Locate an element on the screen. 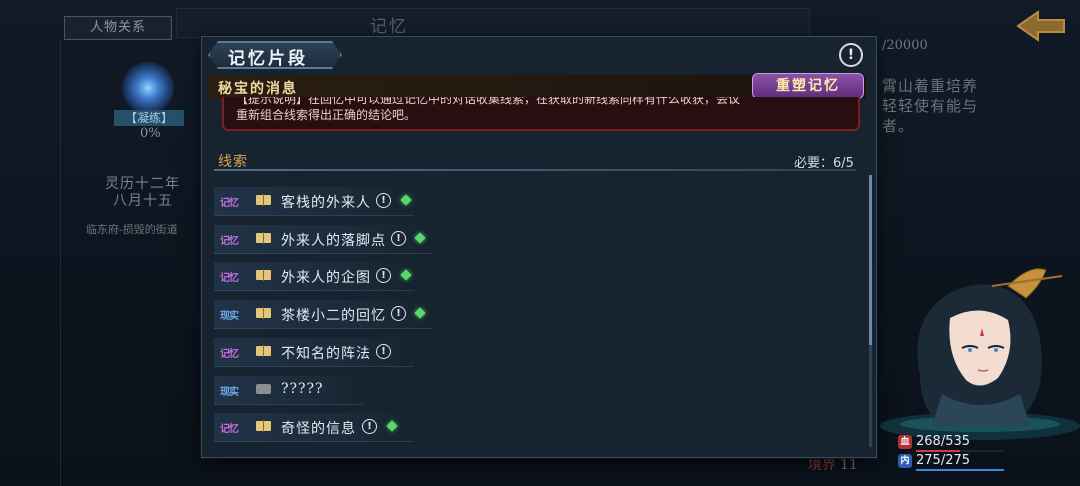  mp-stat: 内 275/275 is located at coordinates (953, 462).